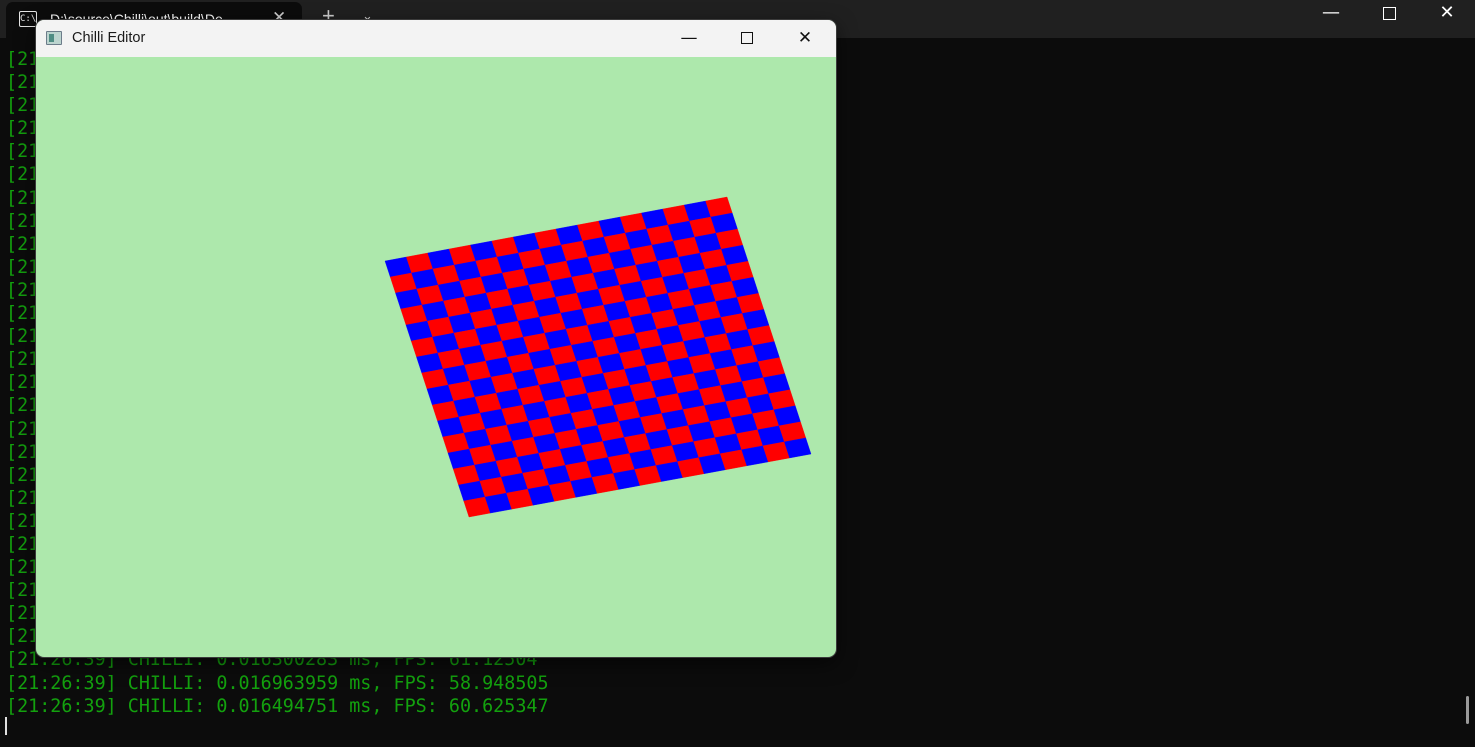  I want to click on terminal-maximize-button, so click(1389, 14).